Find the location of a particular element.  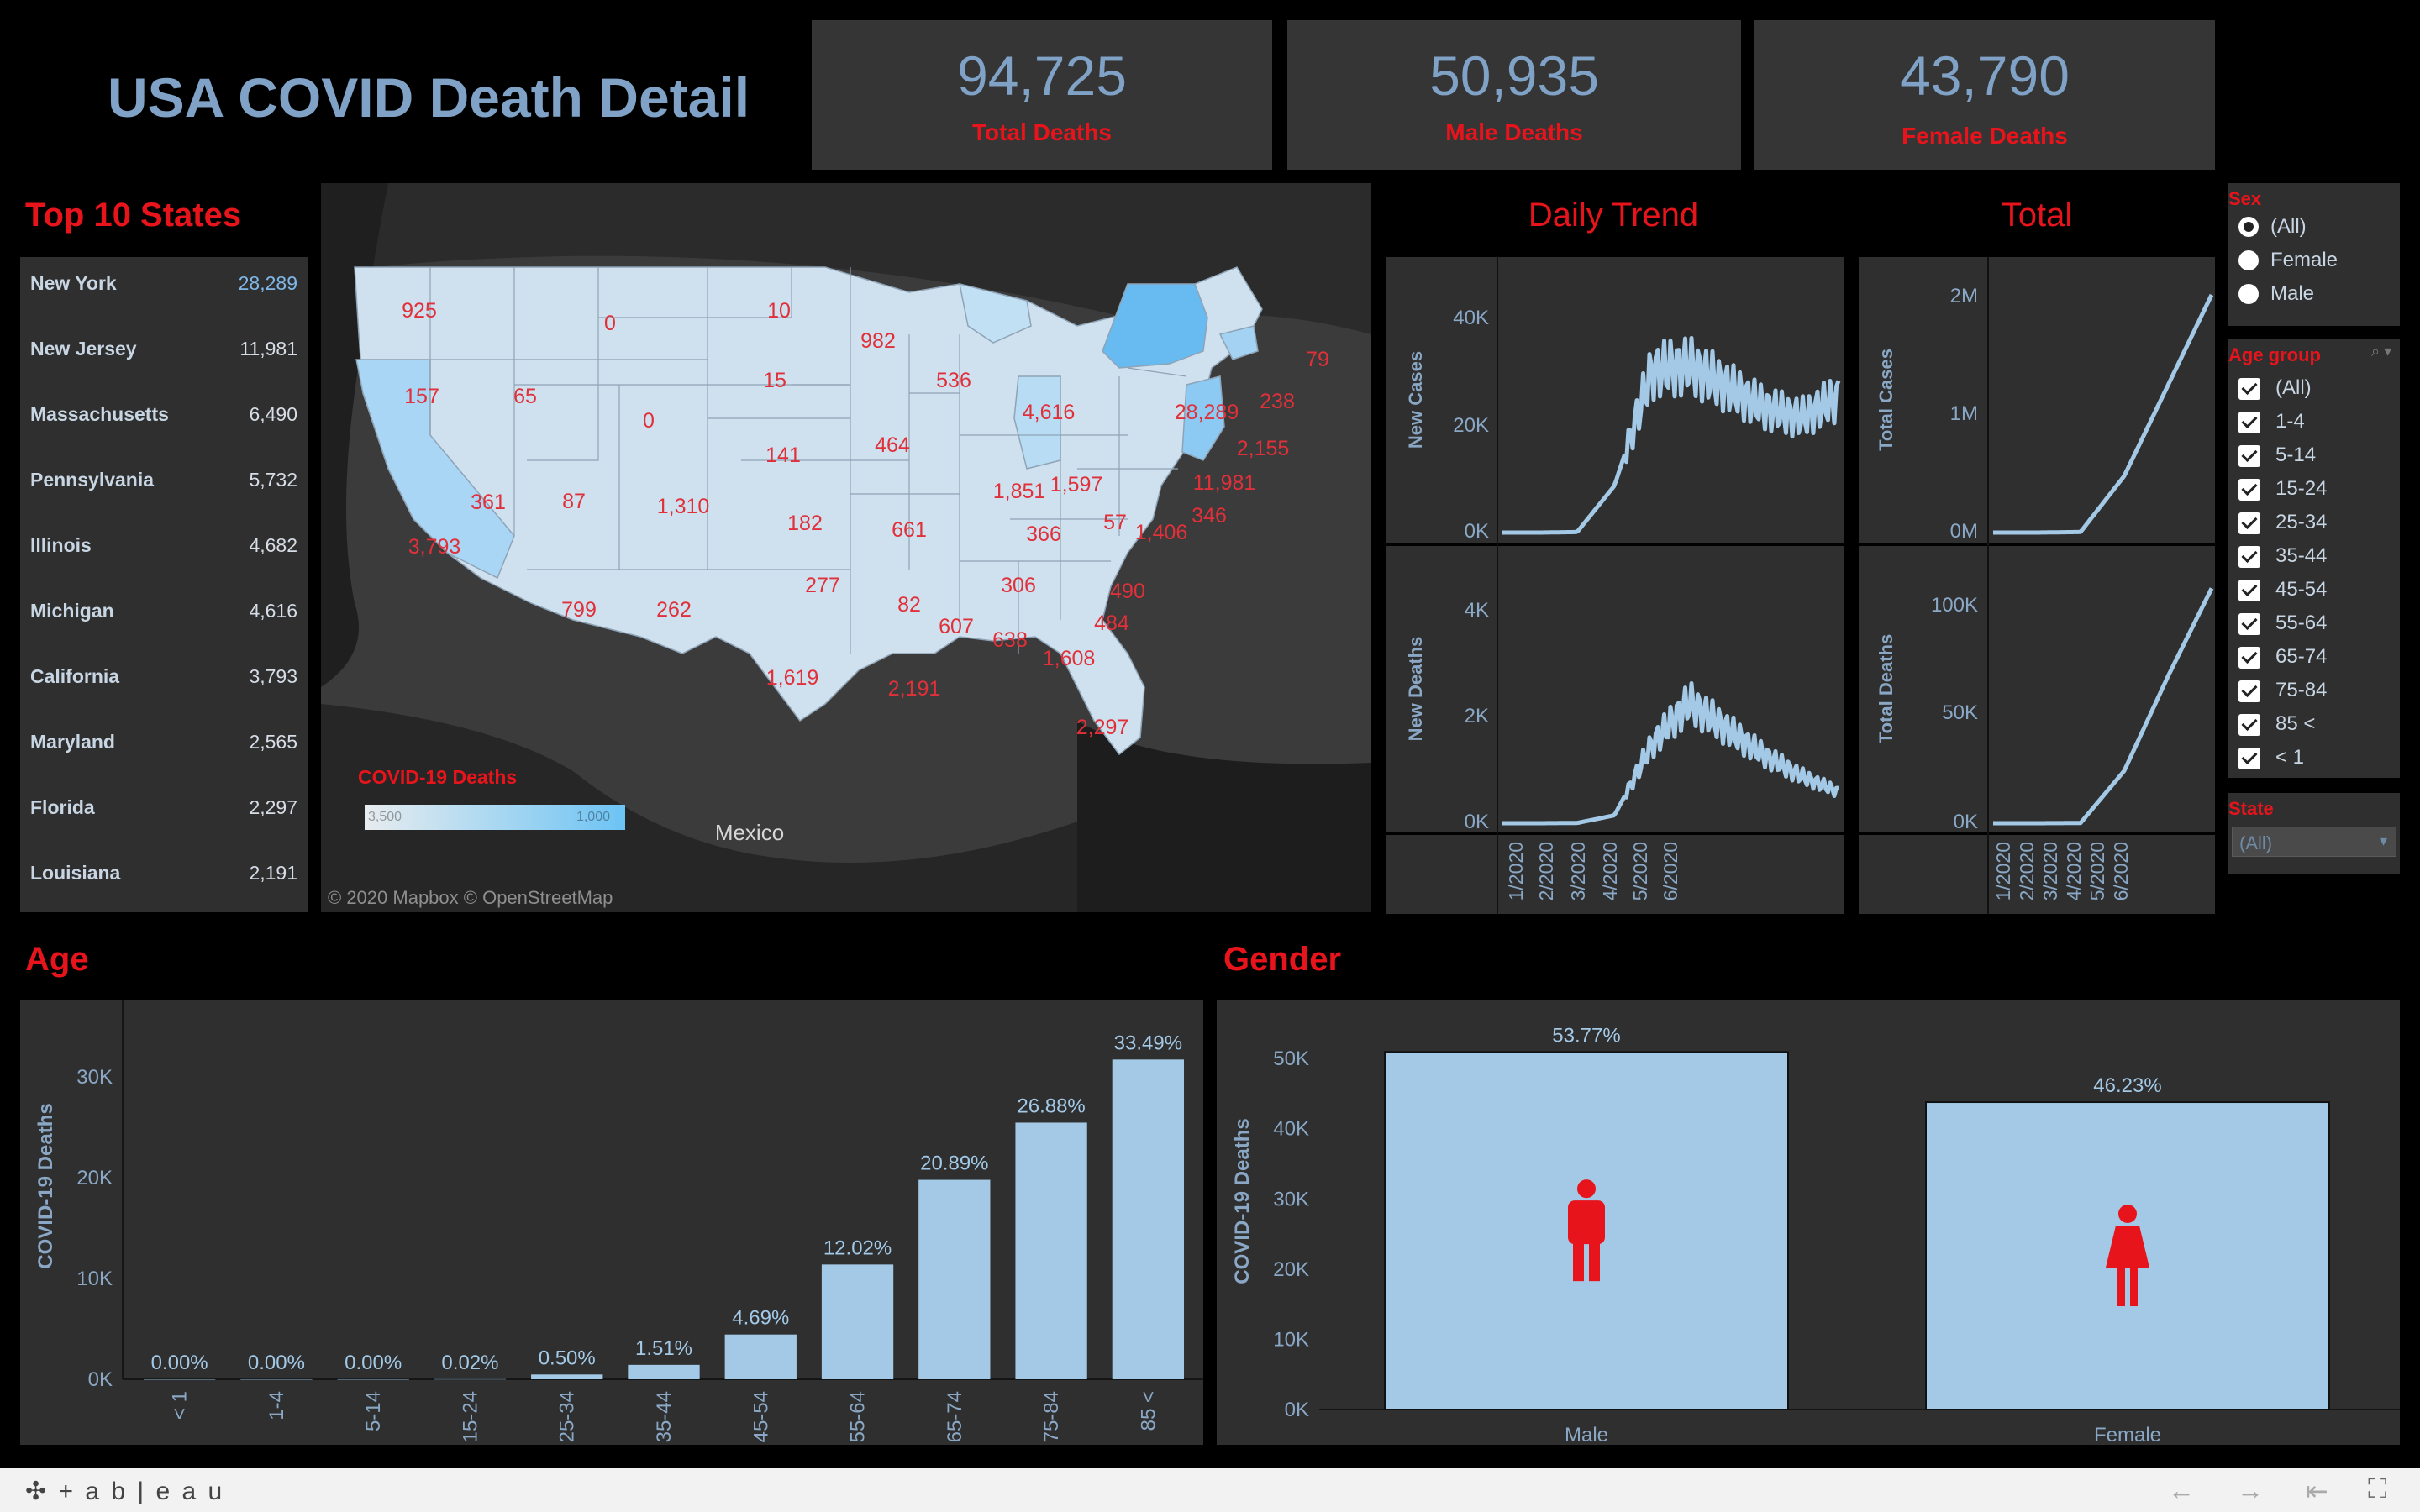

bar-data-label: 53.77% is located at coordinates (1586, 1035).